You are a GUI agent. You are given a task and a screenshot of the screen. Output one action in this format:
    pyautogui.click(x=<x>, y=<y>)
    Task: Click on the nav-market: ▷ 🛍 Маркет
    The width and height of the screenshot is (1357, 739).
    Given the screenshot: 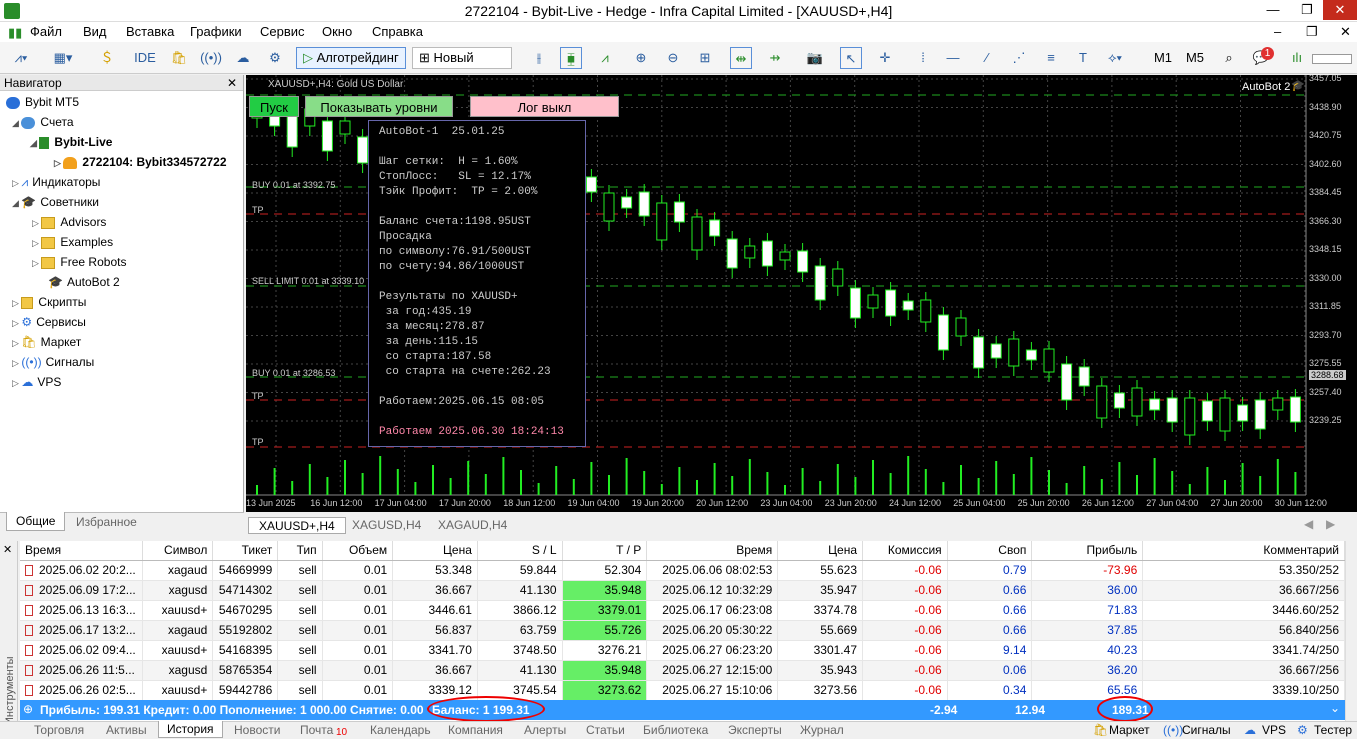 What is the action you would take?
    pyautogui.click(x=46, y=342)
    